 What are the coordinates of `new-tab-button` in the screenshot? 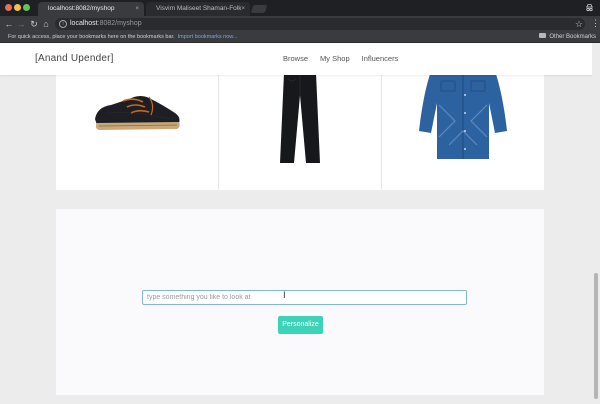 It's located at (259, 9).